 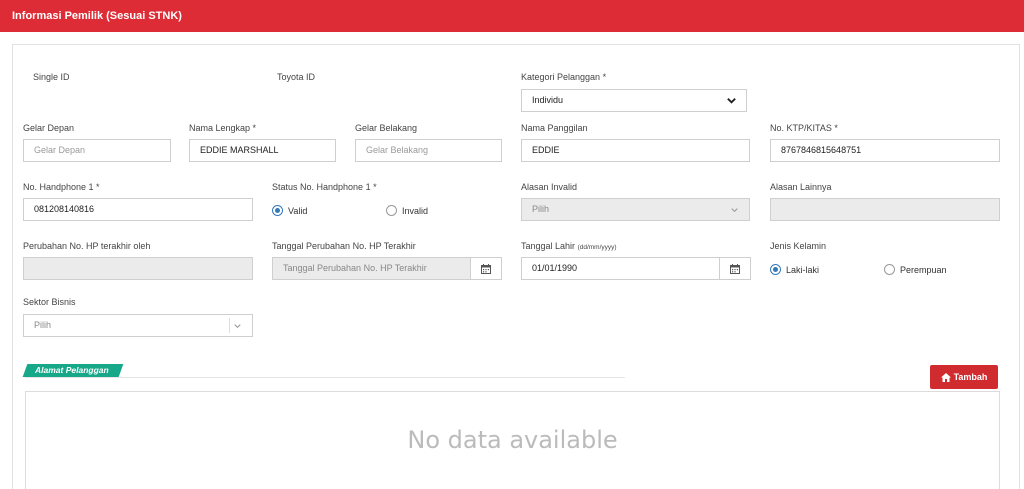 I want to click on ktp-label: No. KTP/KITAS *, so click(x=804, y=128).